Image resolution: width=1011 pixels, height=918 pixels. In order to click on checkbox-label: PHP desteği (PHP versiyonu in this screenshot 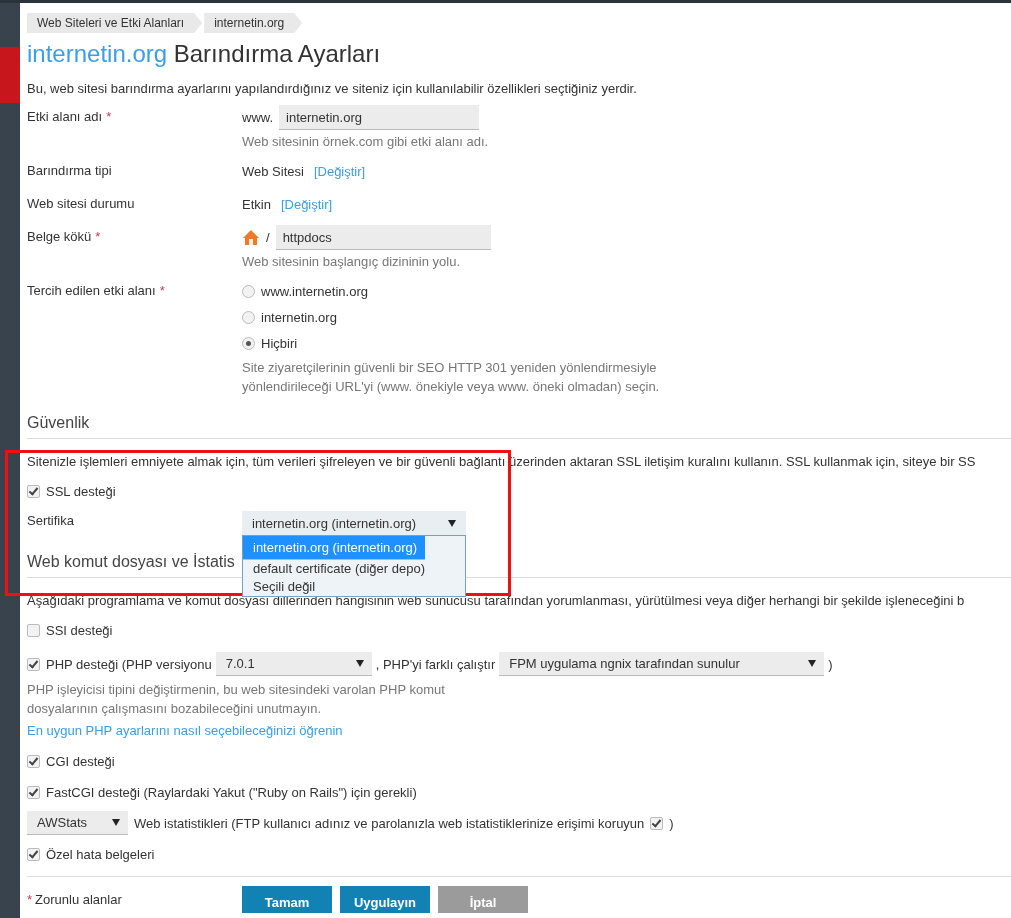, I will do `click(129, 664)`.